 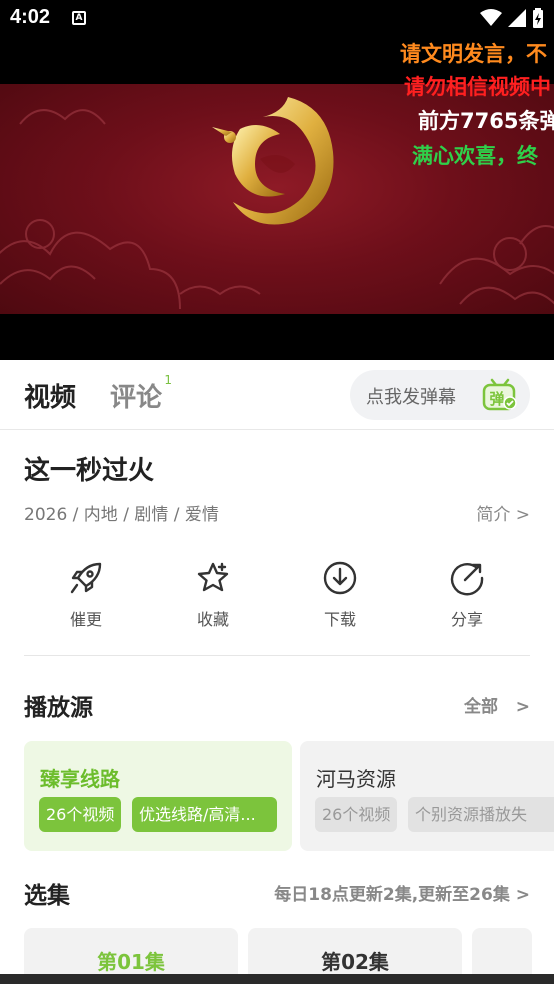 What do you see at coordinates (30, 17) in the screenshot?
I see `status-time: 4:02` at bounding box center [30, 17].